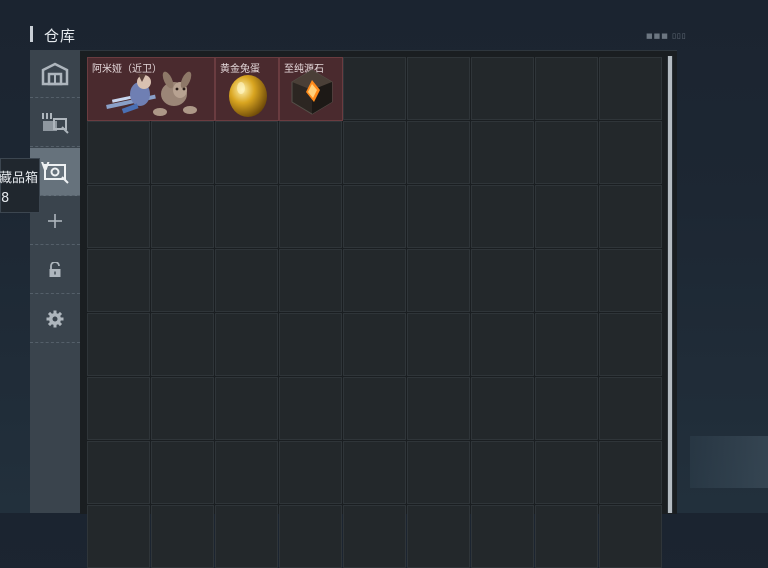 The image size is (768, 568). I want to click on tooltip: 藏品箱 8, so click(20, 185).